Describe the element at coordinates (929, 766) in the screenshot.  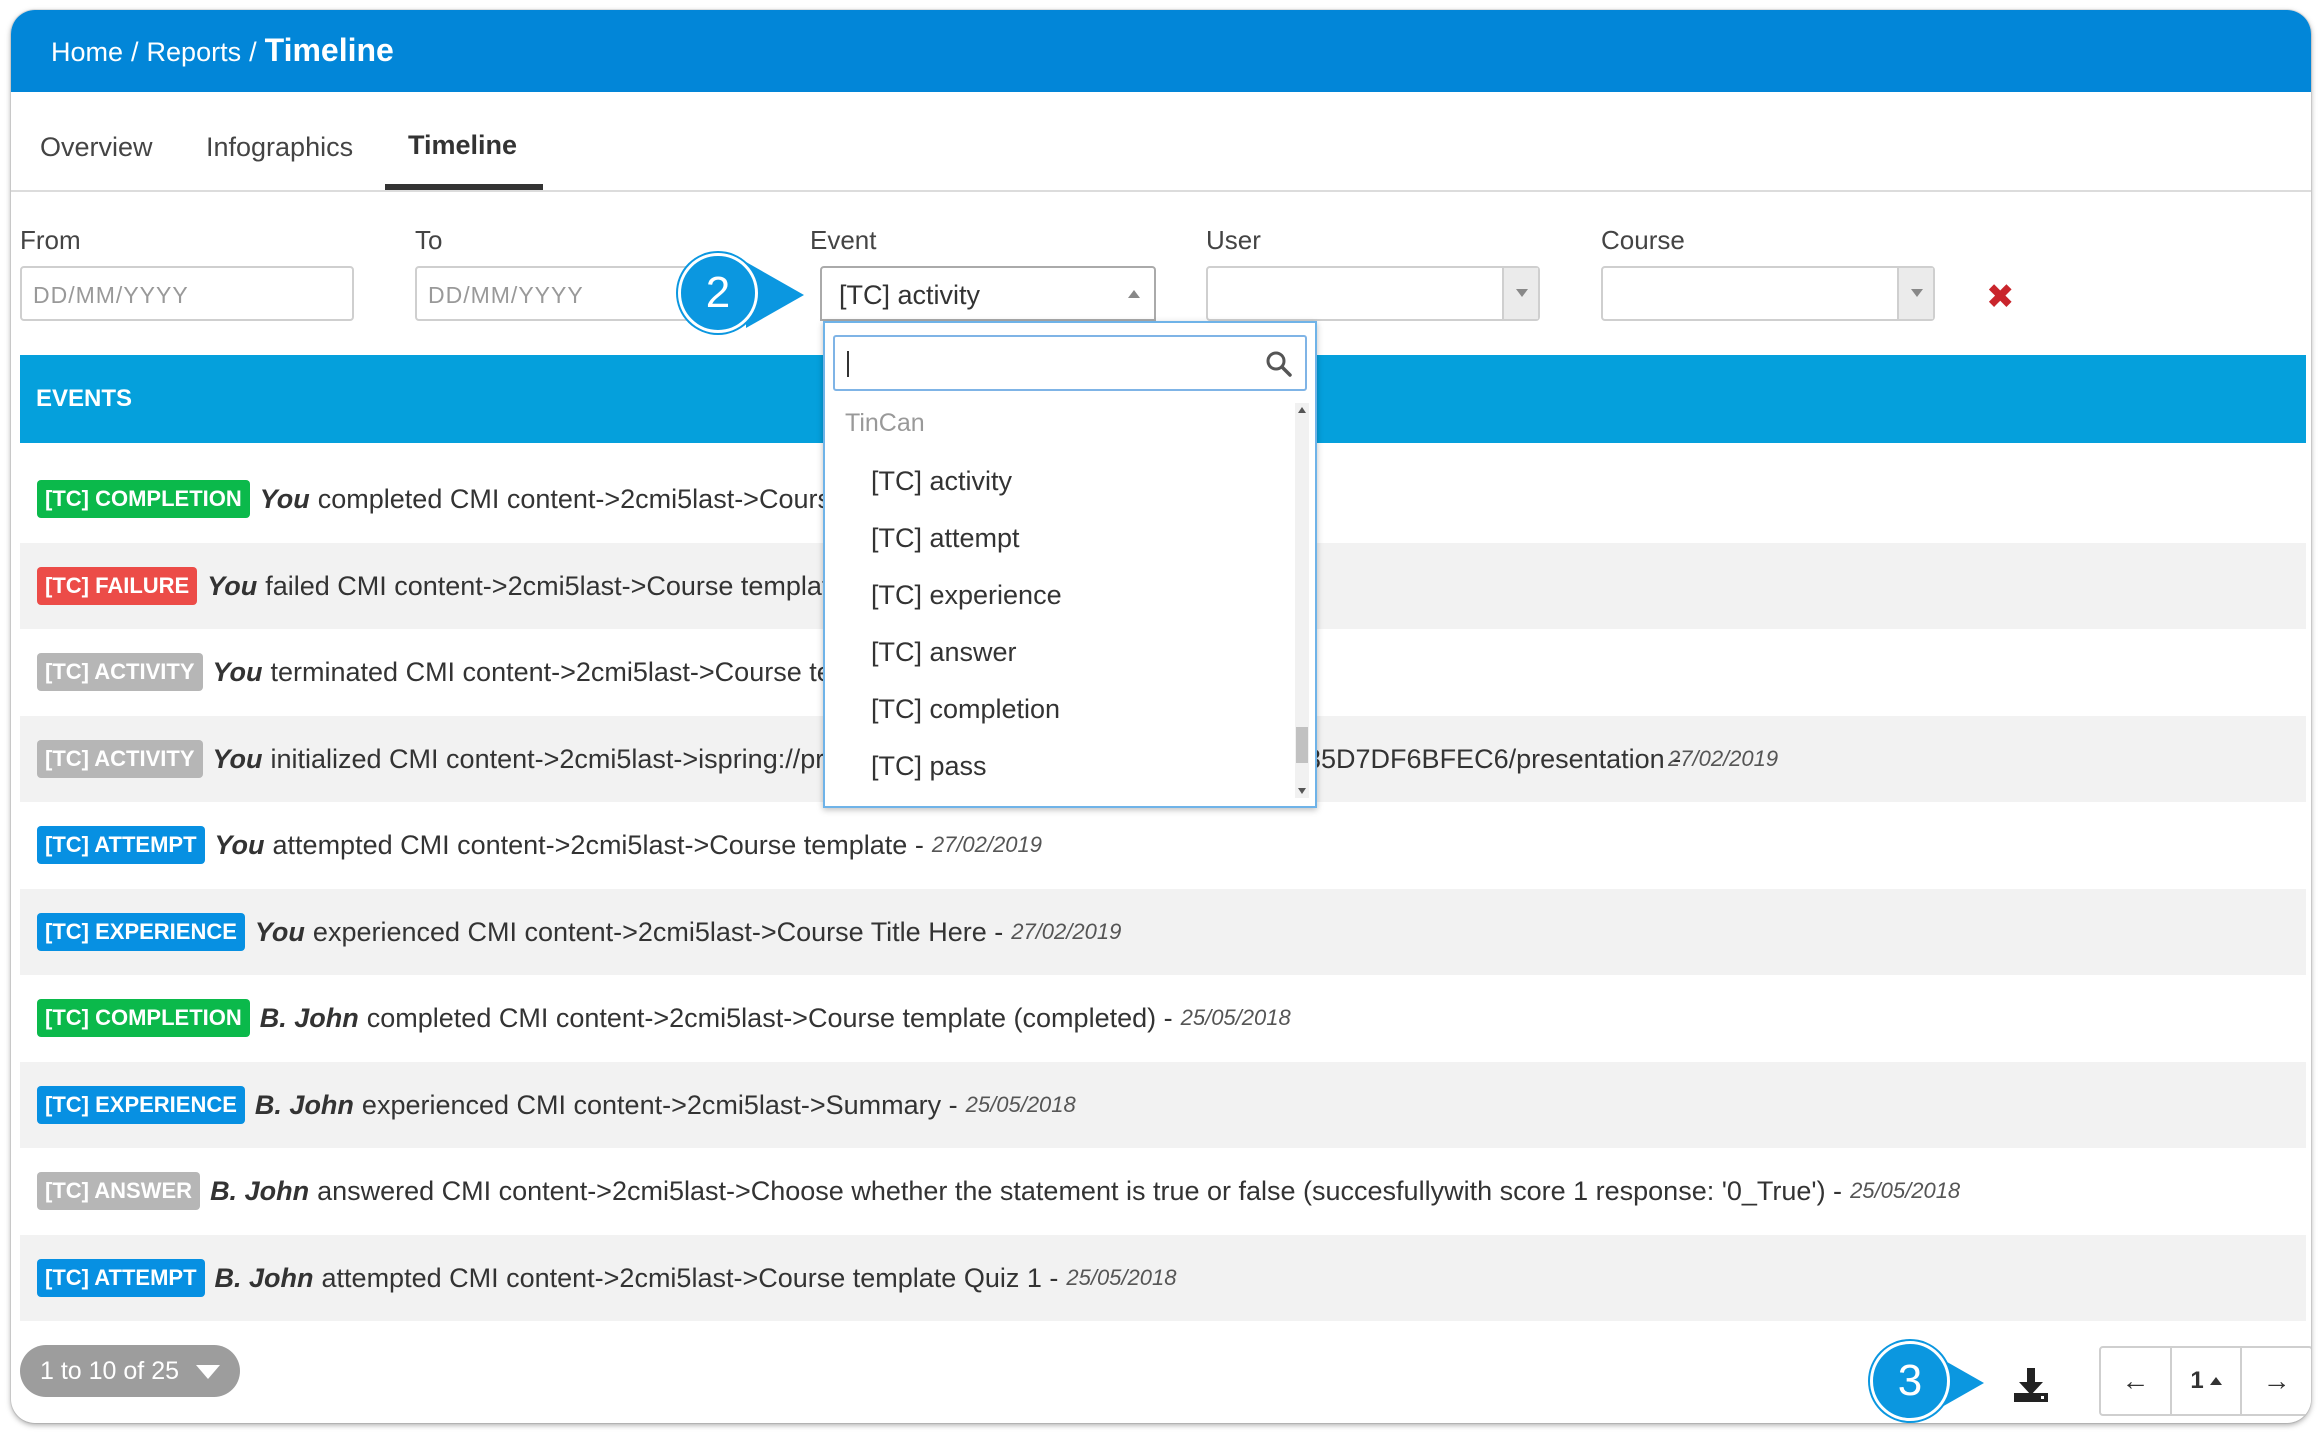
I see `dropdown-option: [TC] pass` at that location.